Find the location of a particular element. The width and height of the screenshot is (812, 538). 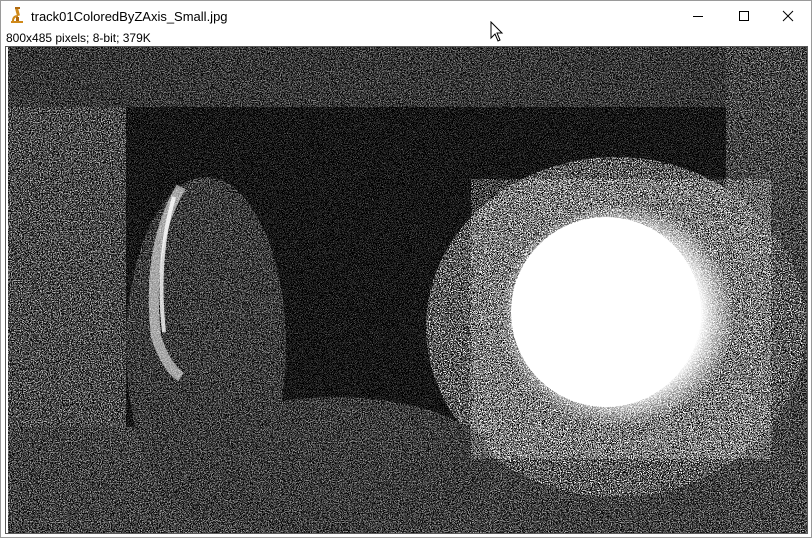

window-title: track01ColoredByZAxis_Small.jpg is located at coordinates (129, 16).